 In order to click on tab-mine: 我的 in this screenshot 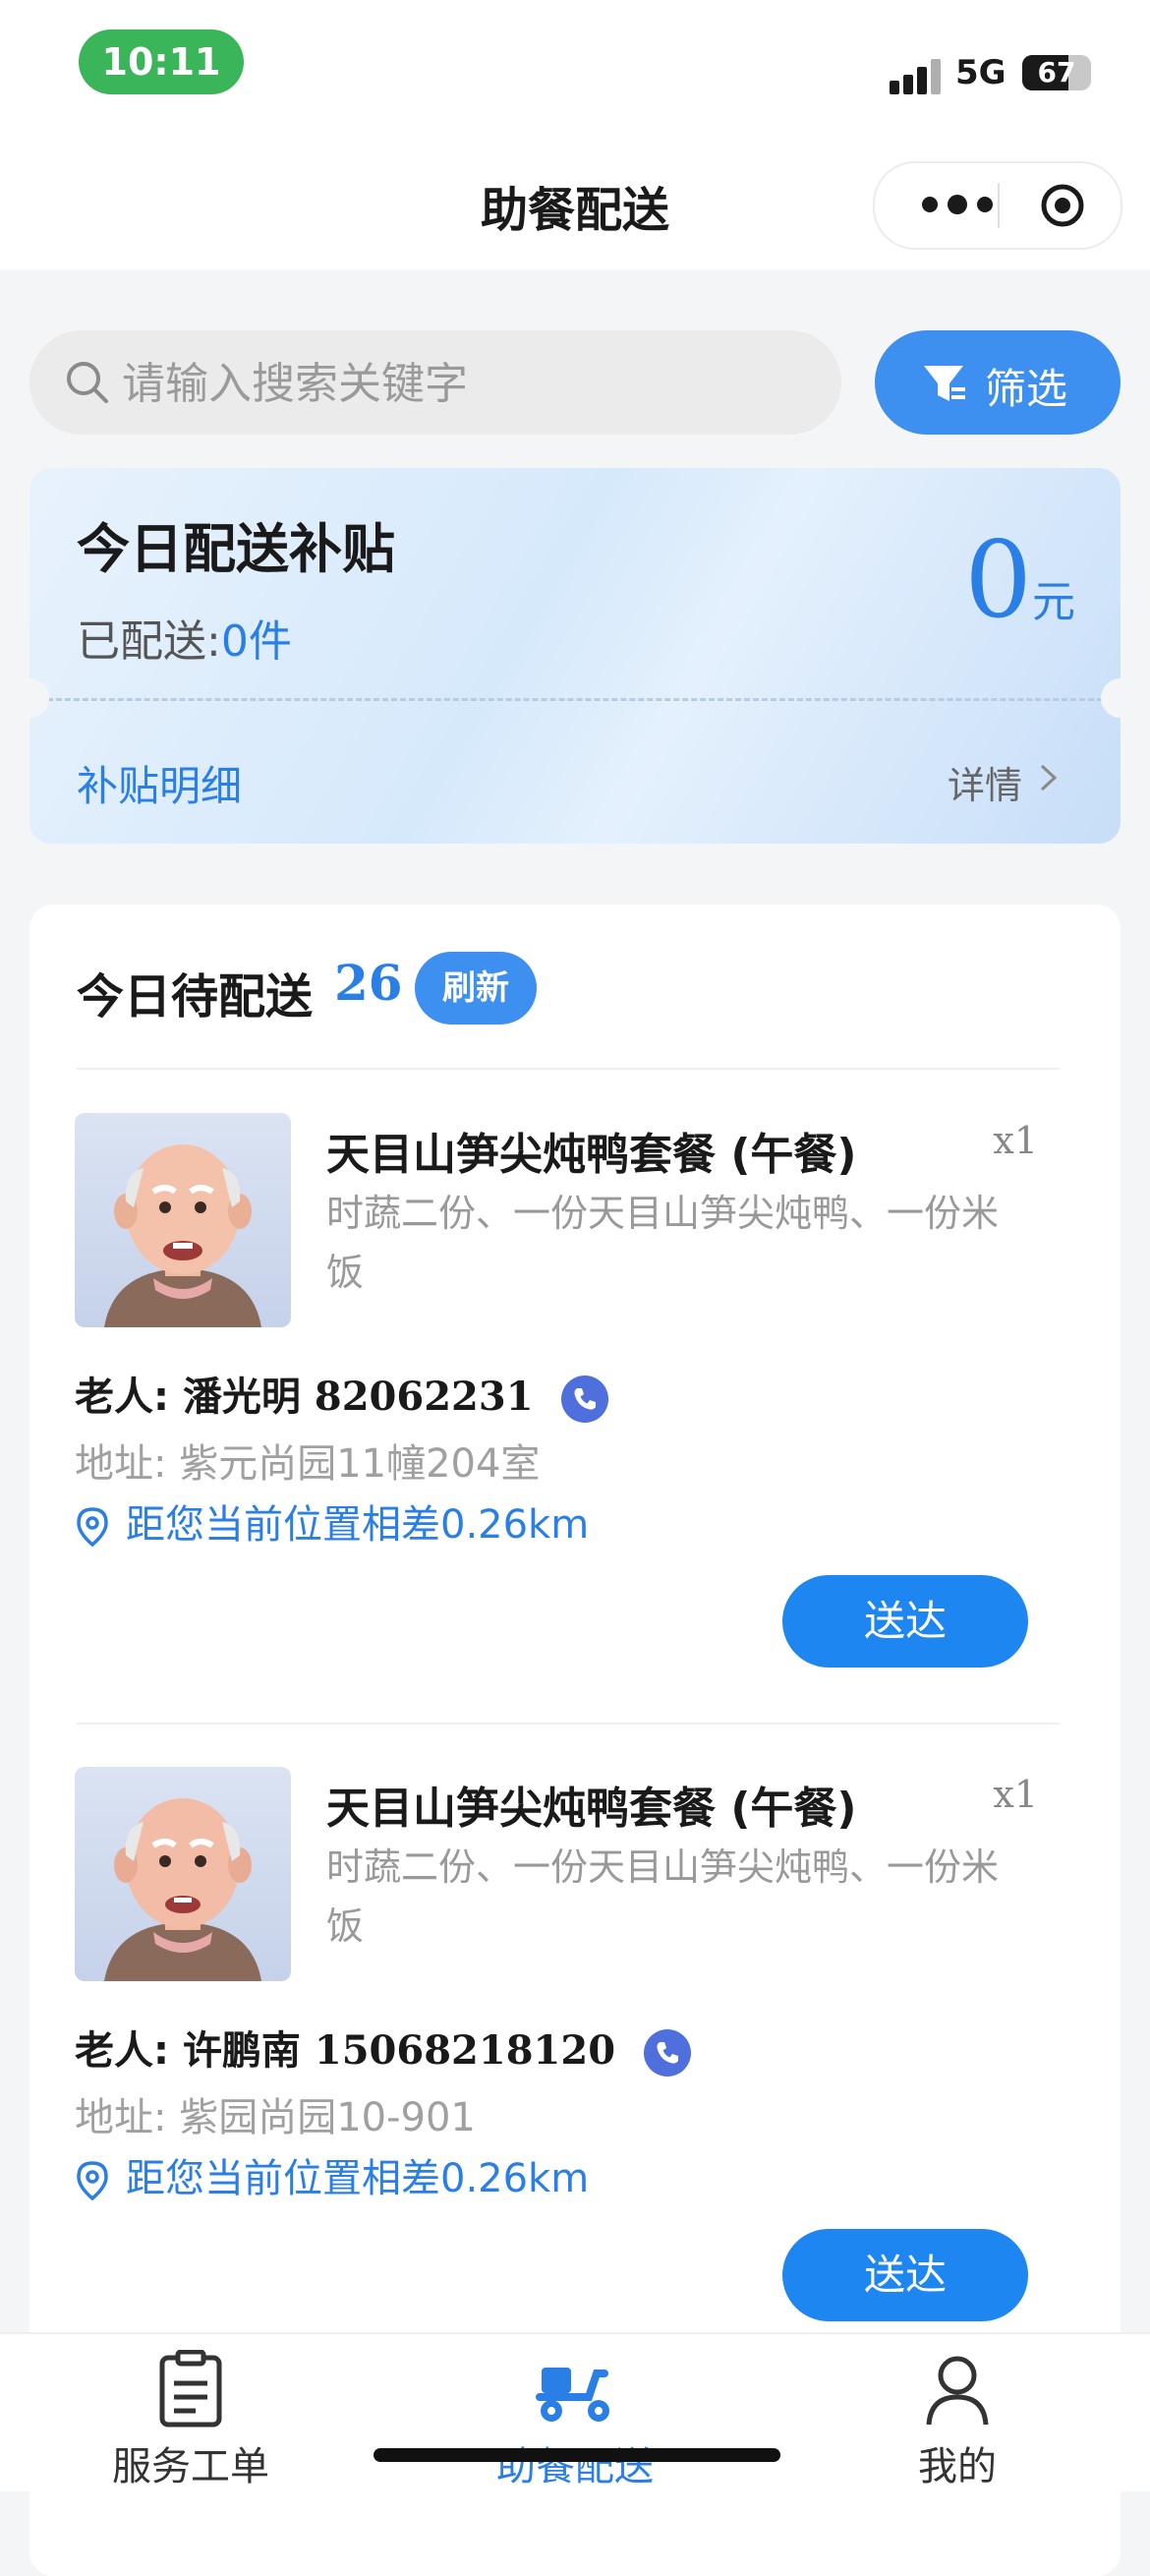, I will do `click(957, 2419)`.